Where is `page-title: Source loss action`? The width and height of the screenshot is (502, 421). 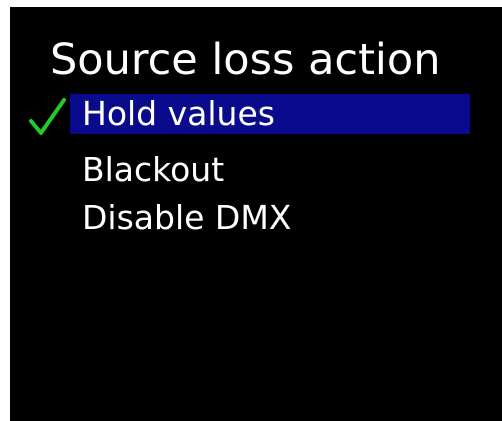
page-title: Source loss action is located at coordinates (245, 60).